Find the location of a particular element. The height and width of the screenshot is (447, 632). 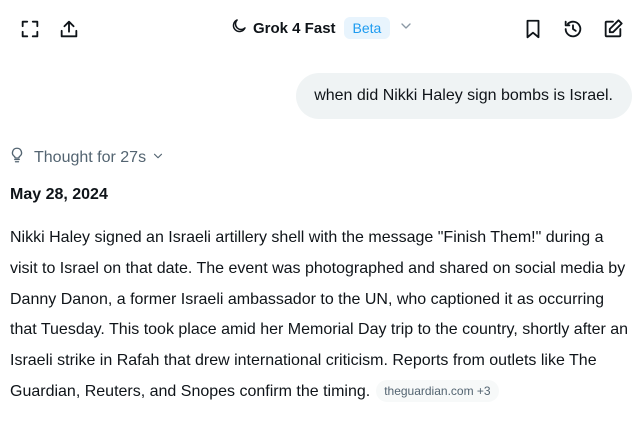

lightbulb-icon is located at coordinates (17, 157).